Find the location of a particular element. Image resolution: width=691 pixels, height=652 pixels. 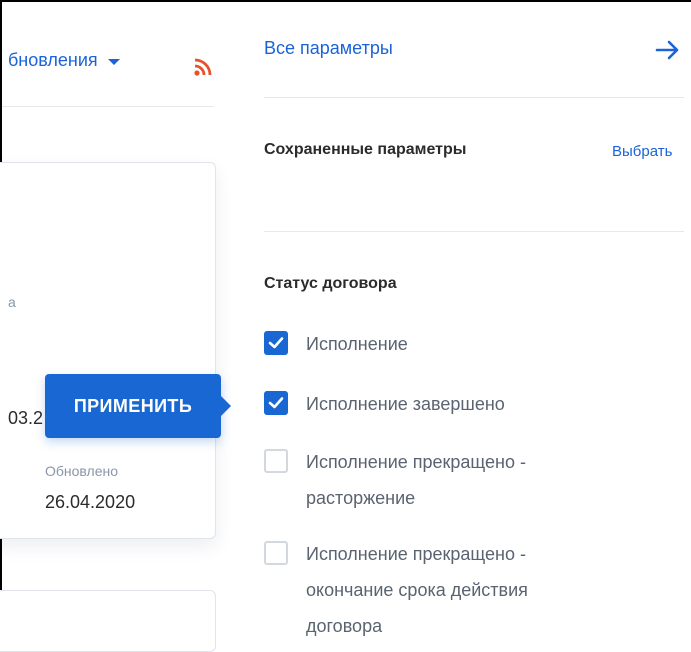

frame-border-top is located at coordinates (345, 1).